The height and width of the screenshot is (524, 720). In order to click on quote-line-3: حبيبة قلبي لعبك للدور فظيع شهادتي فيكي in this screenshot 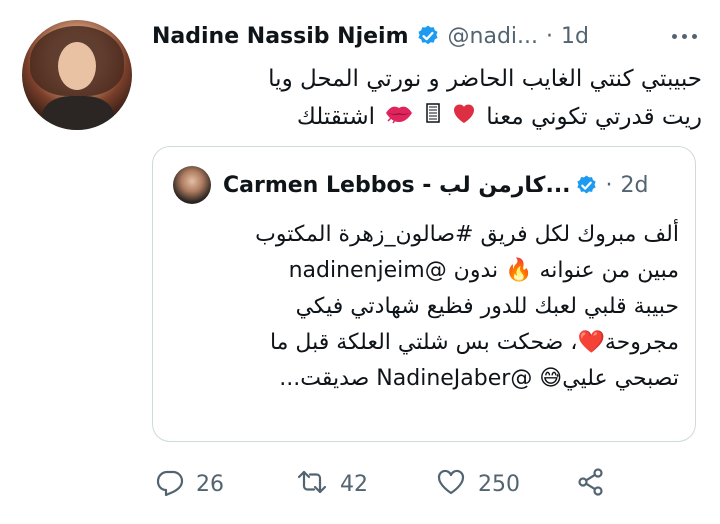, I will do `click(487, 306)`.